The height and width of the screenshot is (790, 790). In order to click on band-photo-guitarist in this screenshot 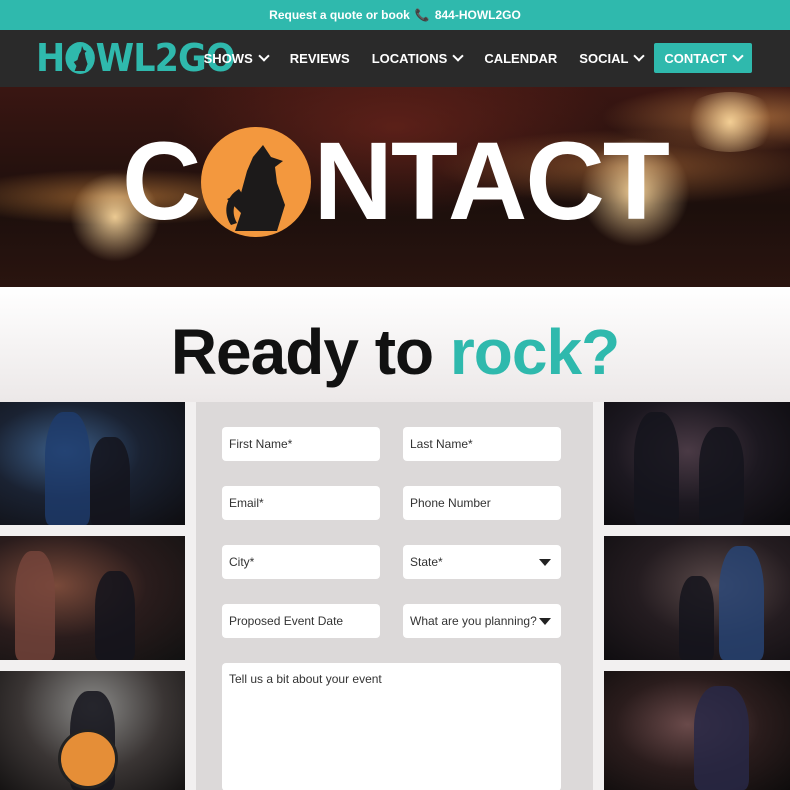, I will do `click(92, 463)`.